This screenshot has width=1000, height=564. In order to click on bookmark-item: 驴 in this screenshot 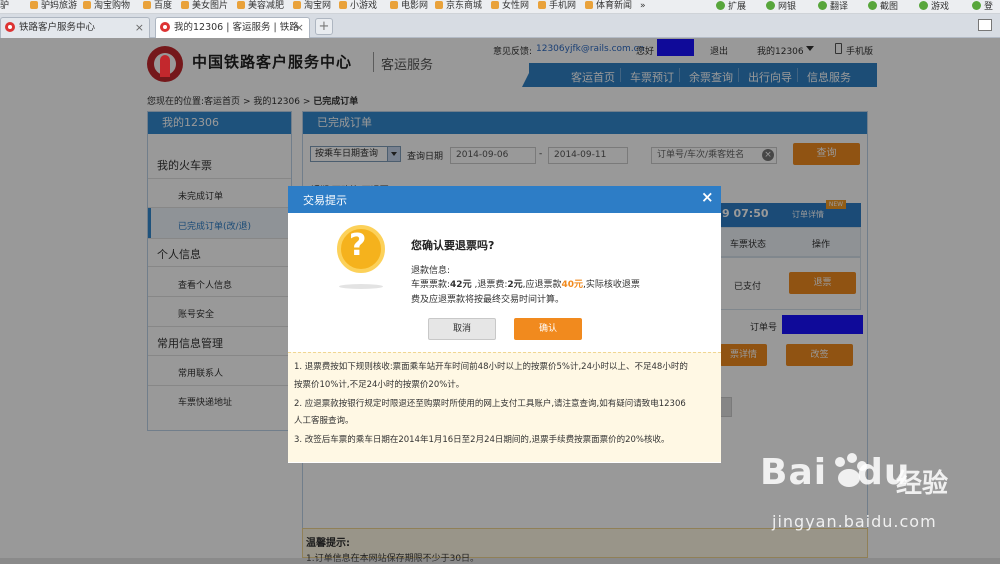, I will do `click(4, 6)`.